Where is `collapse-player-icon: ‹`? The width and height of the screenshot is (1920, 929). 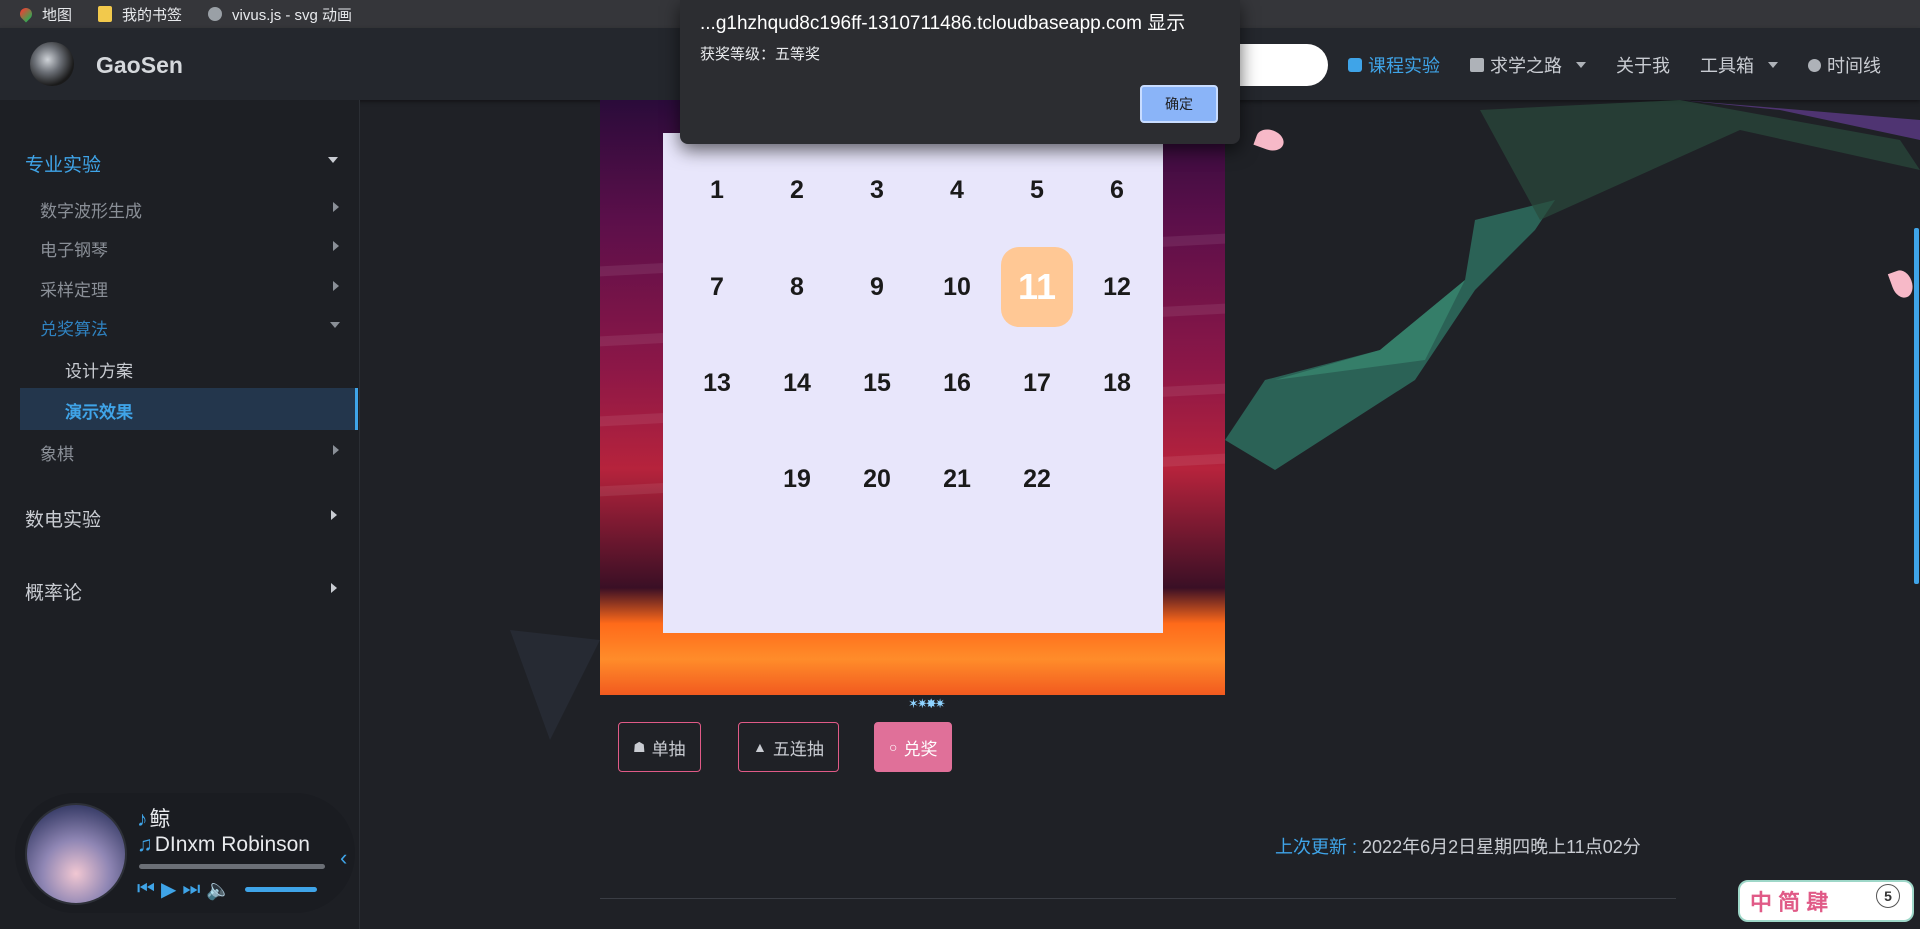
collapse-player-icon: ‹ is located at coordinates (343, 858).